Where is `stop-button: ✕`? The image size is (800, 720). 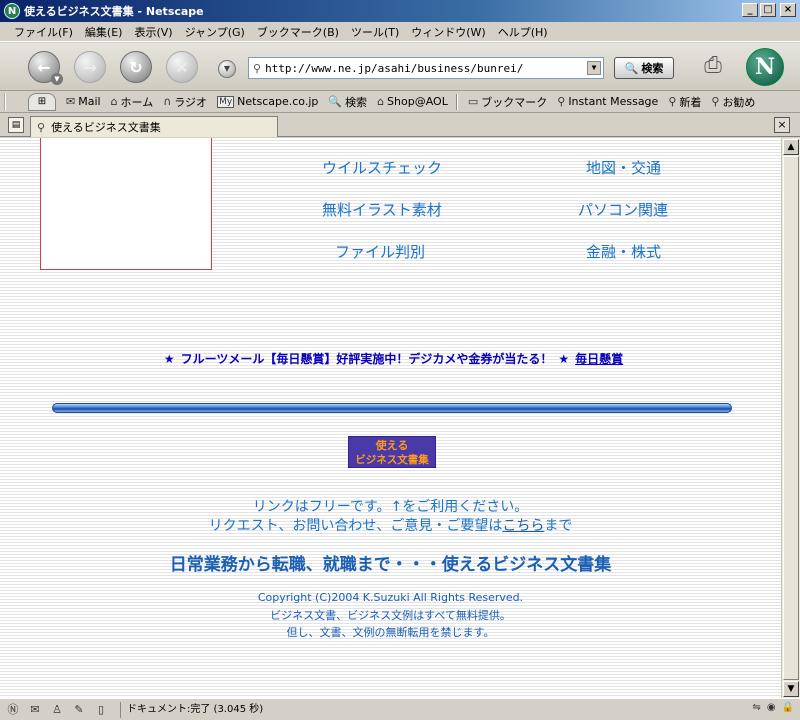
stop-button: ✕ is located at coordinates (182, 67).